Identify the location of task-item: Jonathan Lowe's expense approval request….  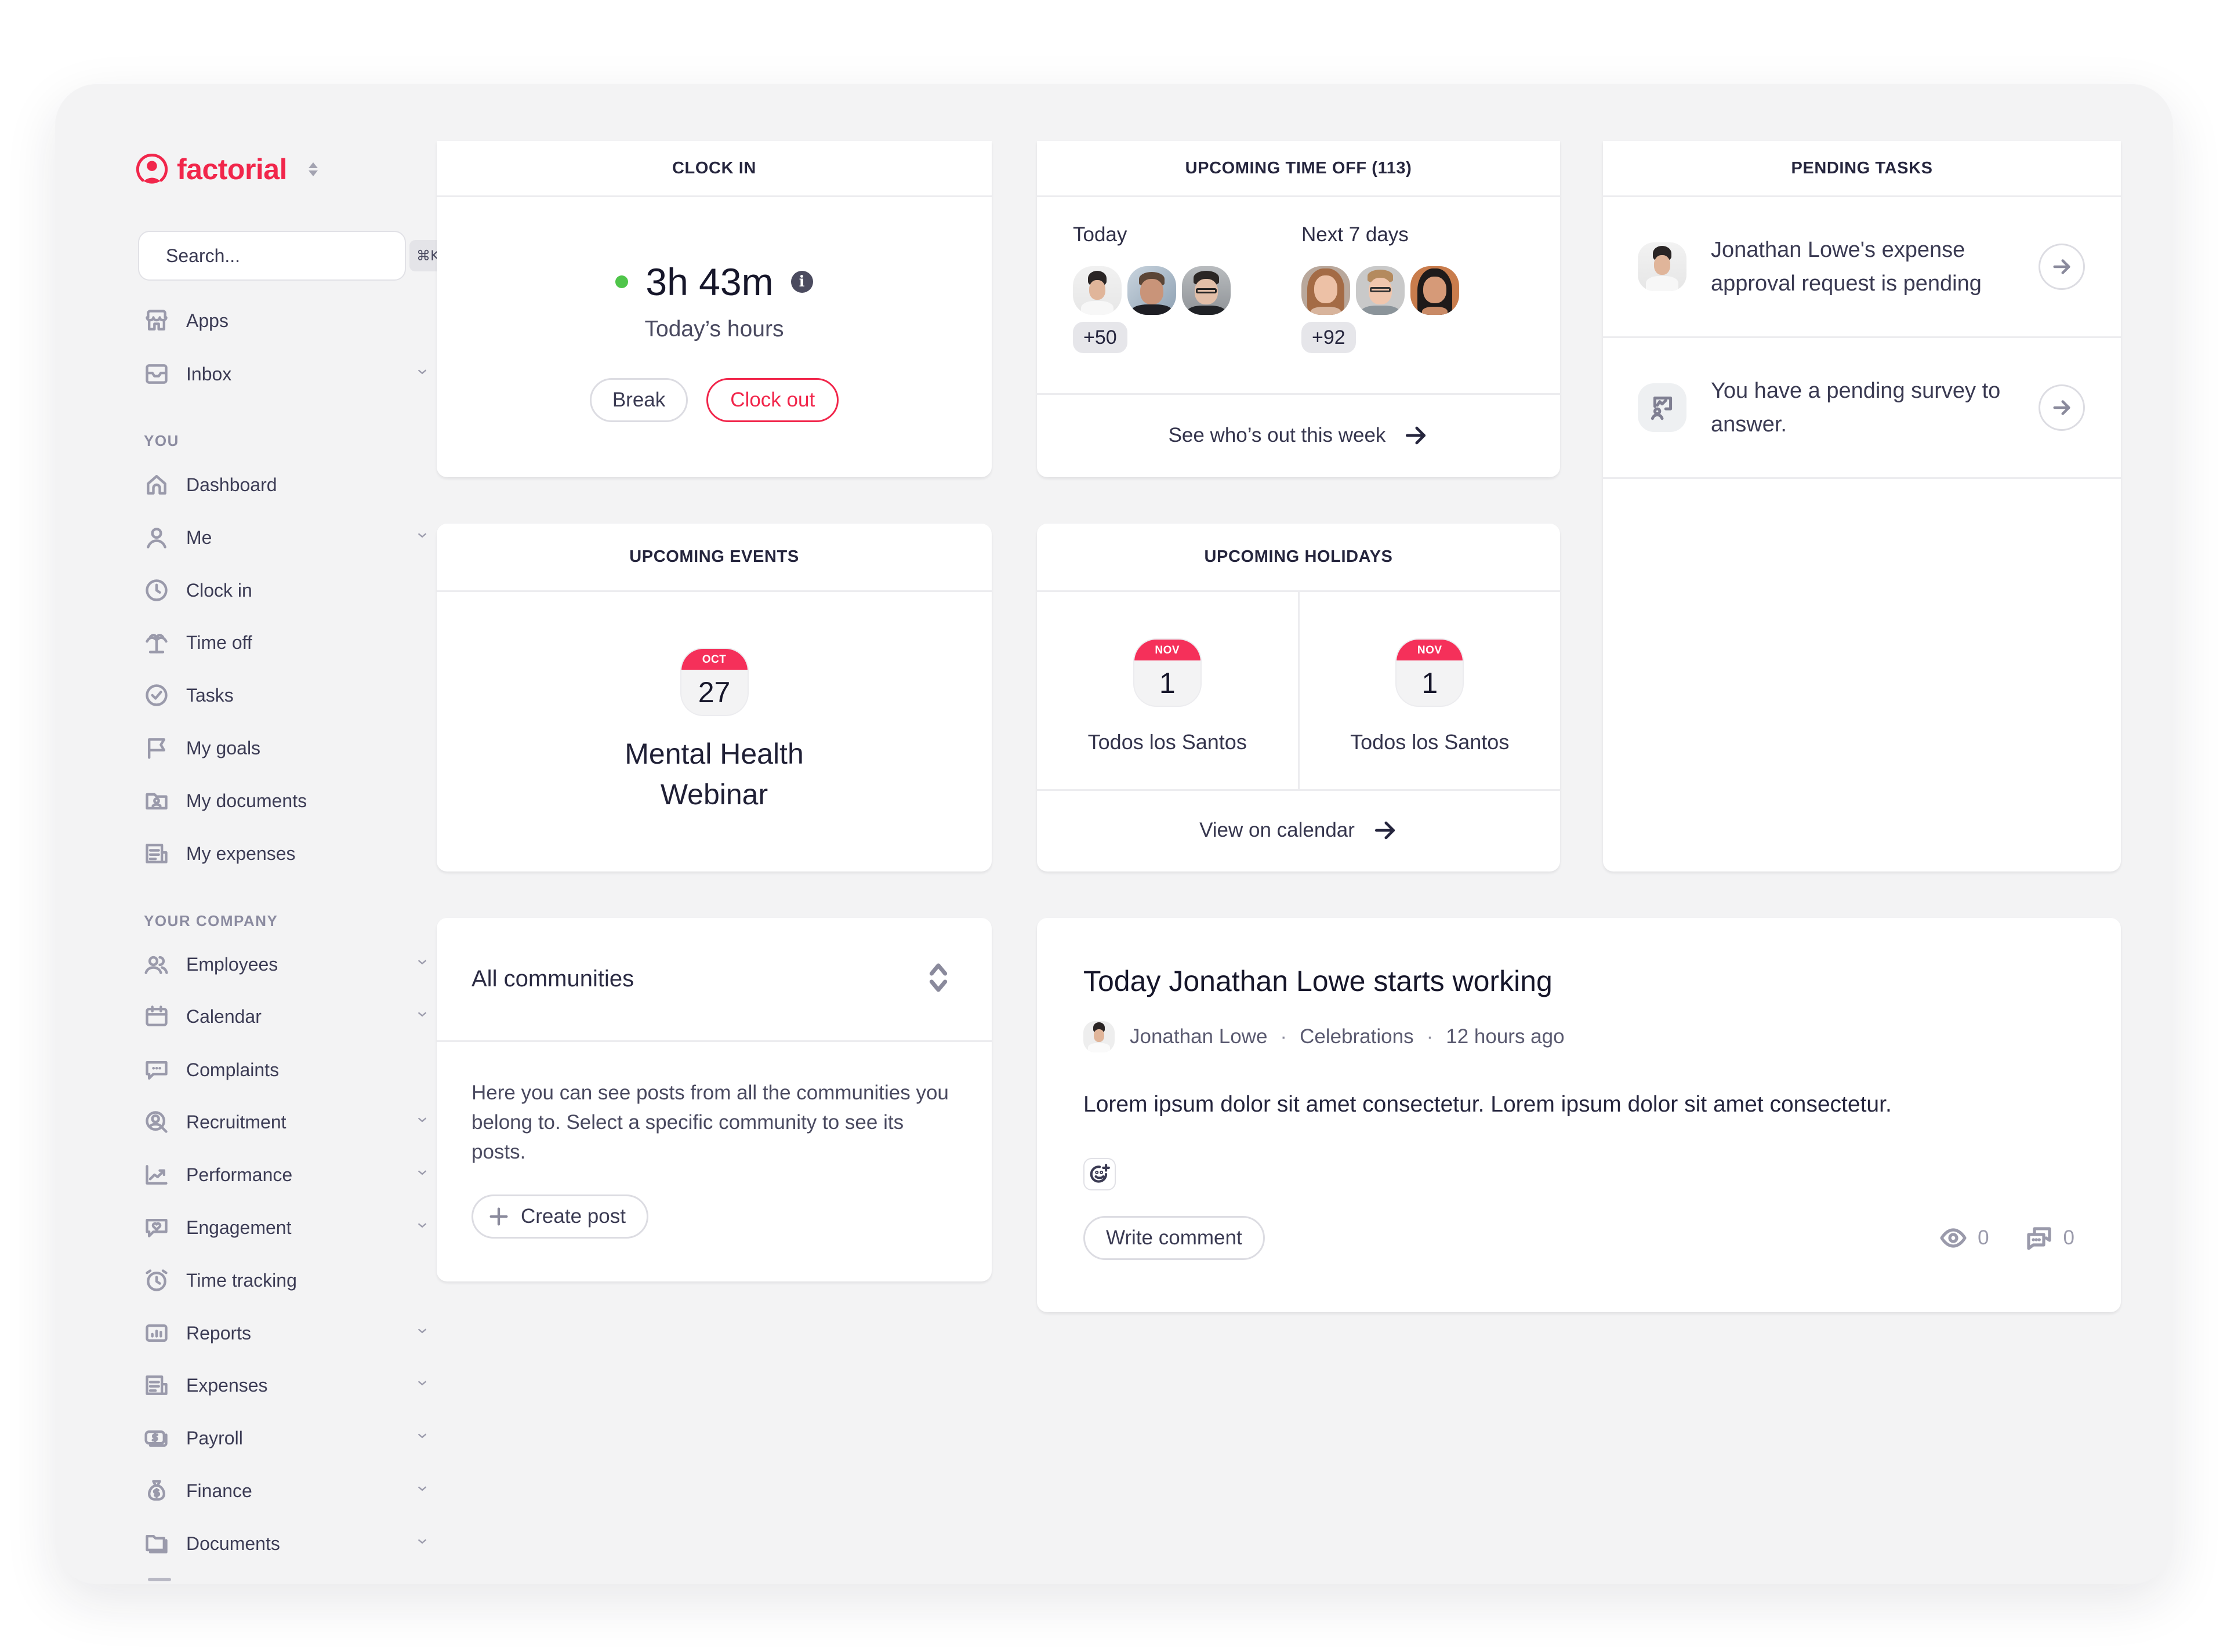
(1862, 267).